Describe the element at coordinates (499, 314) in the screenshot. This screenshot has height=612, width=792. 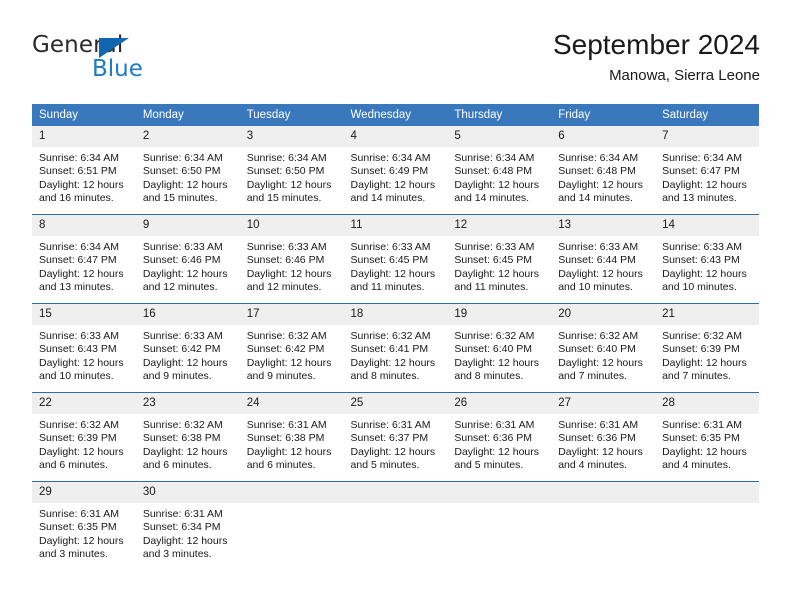
I see `day-number: 19` at that location.